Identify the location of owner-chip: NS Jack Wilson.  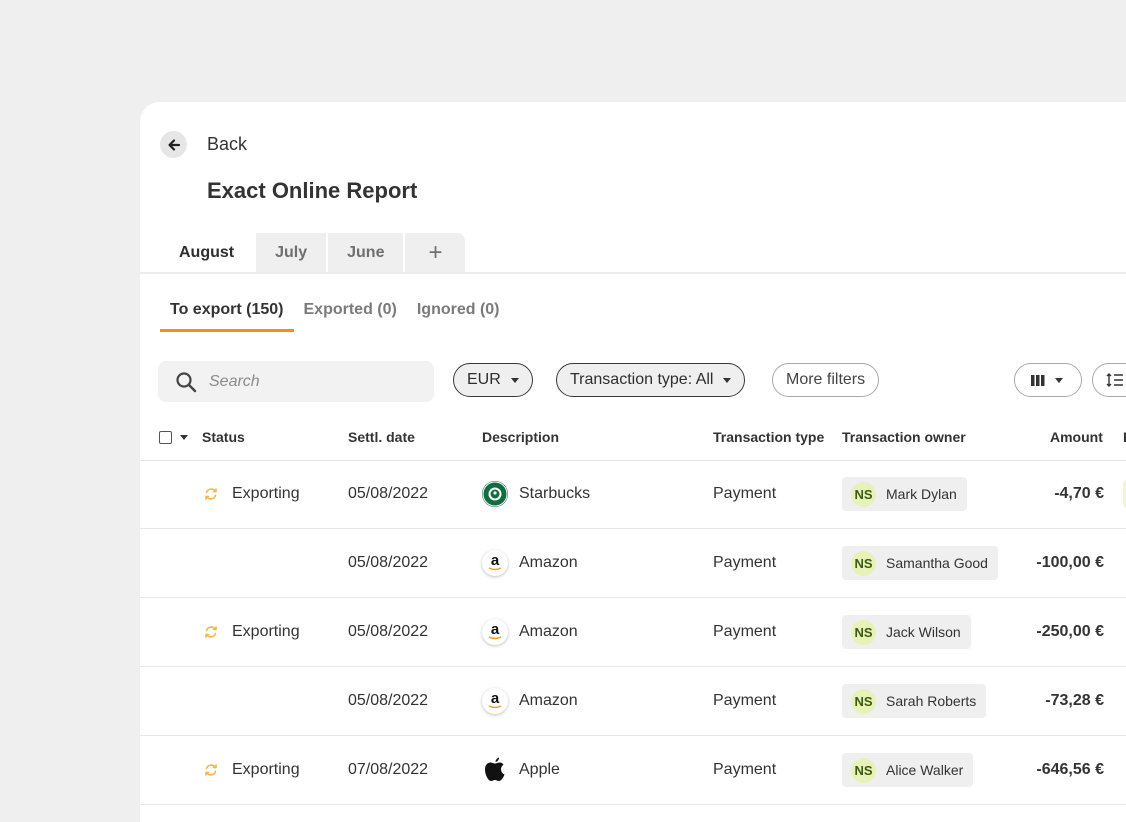
(906, 632).